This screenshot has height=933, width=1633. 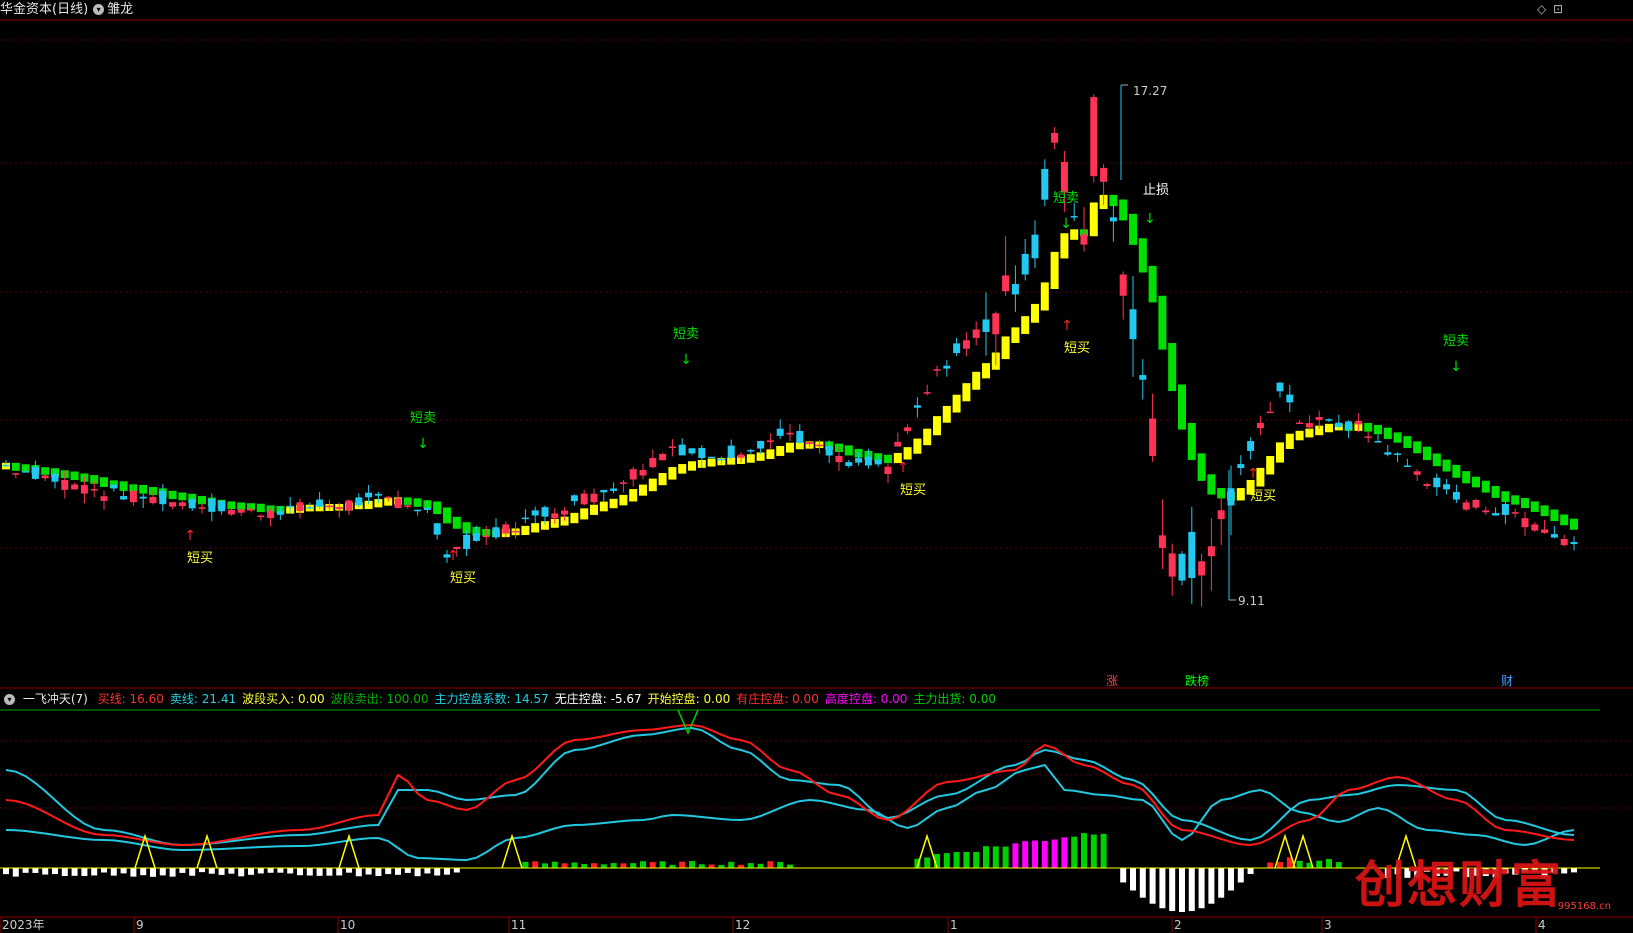 I want to click on stop-loss-label: 止损, so click(x=1156, y=190).